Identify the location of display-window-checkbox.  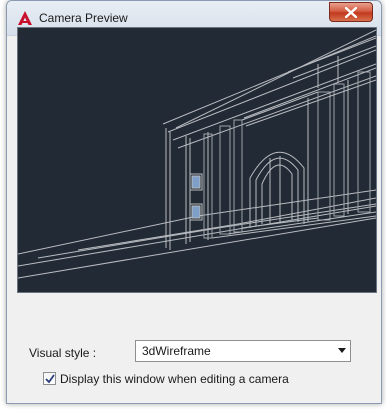
(49, 378).